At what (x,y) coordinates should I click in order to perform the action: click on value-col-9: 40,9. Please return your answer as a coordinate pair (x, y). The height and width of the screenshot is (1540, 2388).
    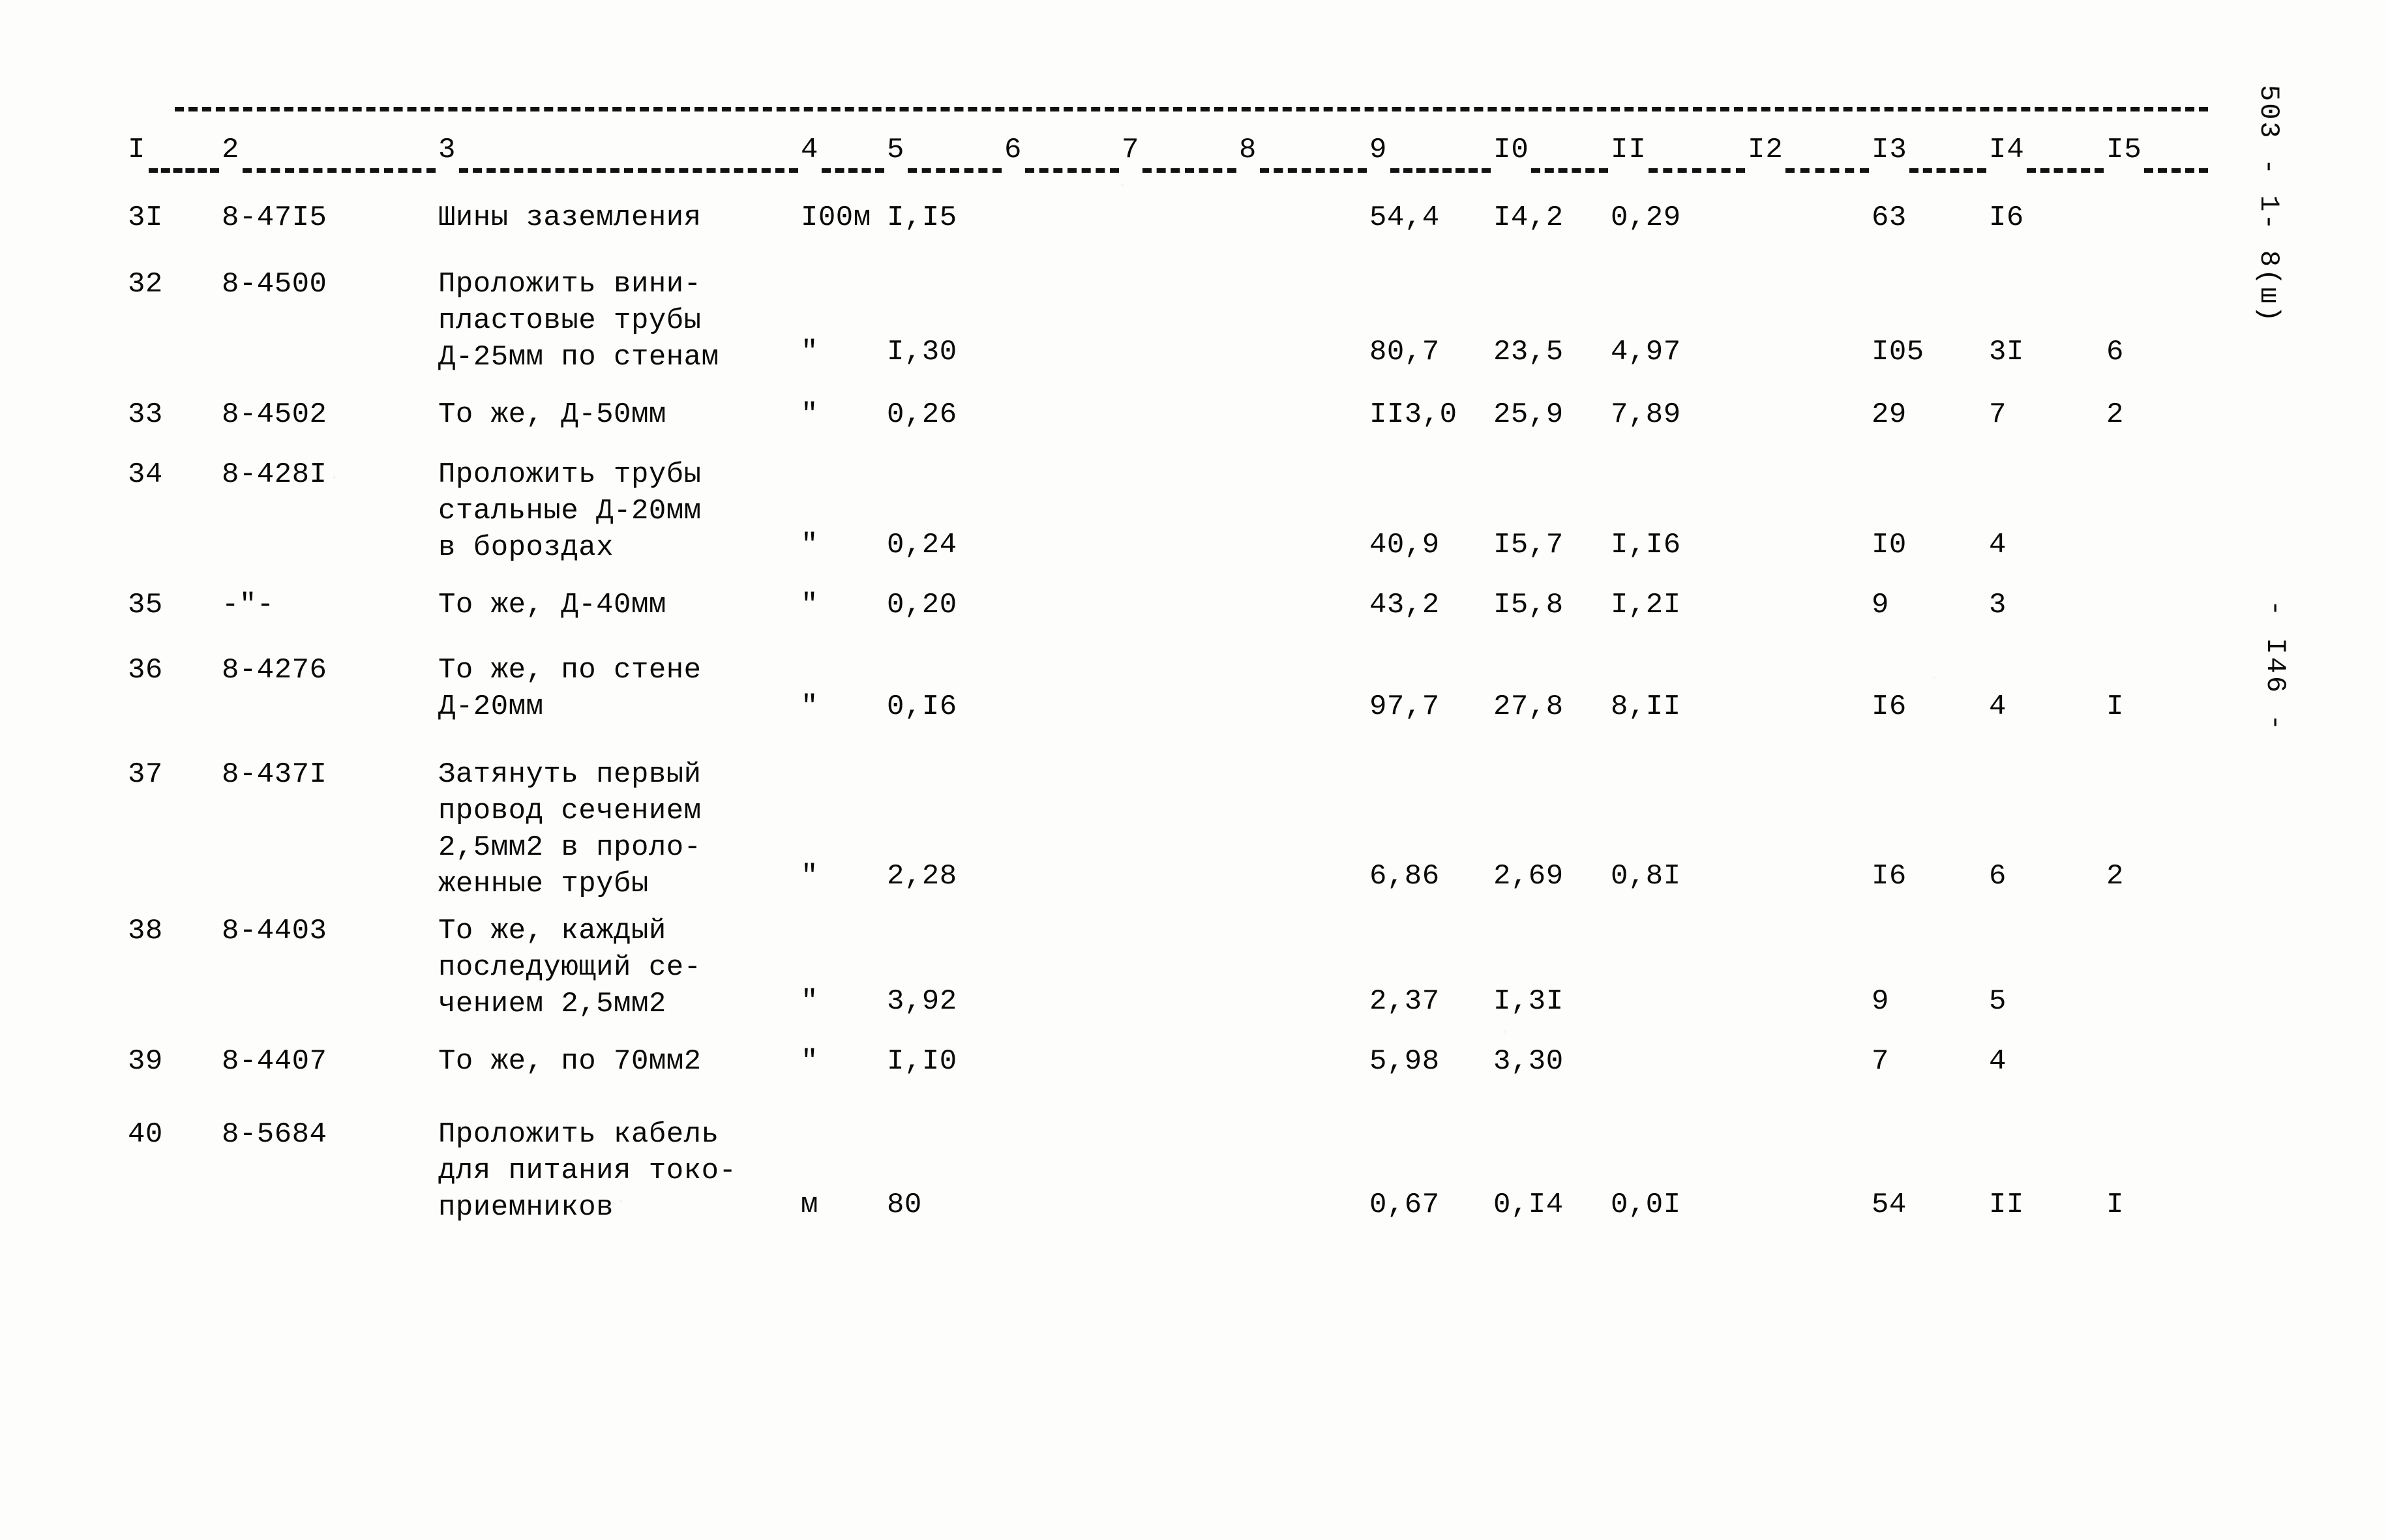
    Looking at the image, I should click on (1404, 545).